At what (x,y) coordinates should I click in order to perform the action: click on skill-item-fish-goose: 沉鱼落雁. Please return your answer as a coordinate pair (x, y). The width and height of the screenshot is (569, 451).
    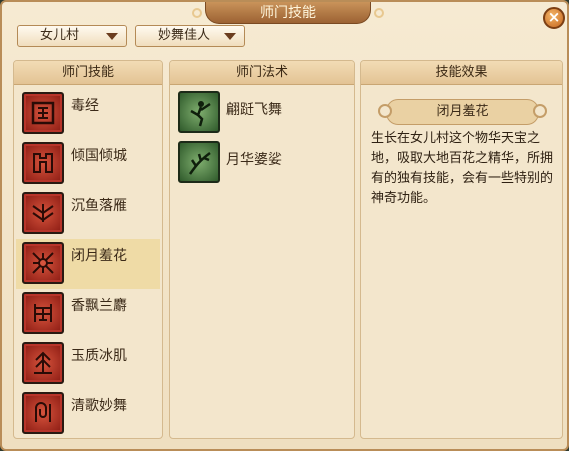
    Looking at the image, I should click on (88, 214).